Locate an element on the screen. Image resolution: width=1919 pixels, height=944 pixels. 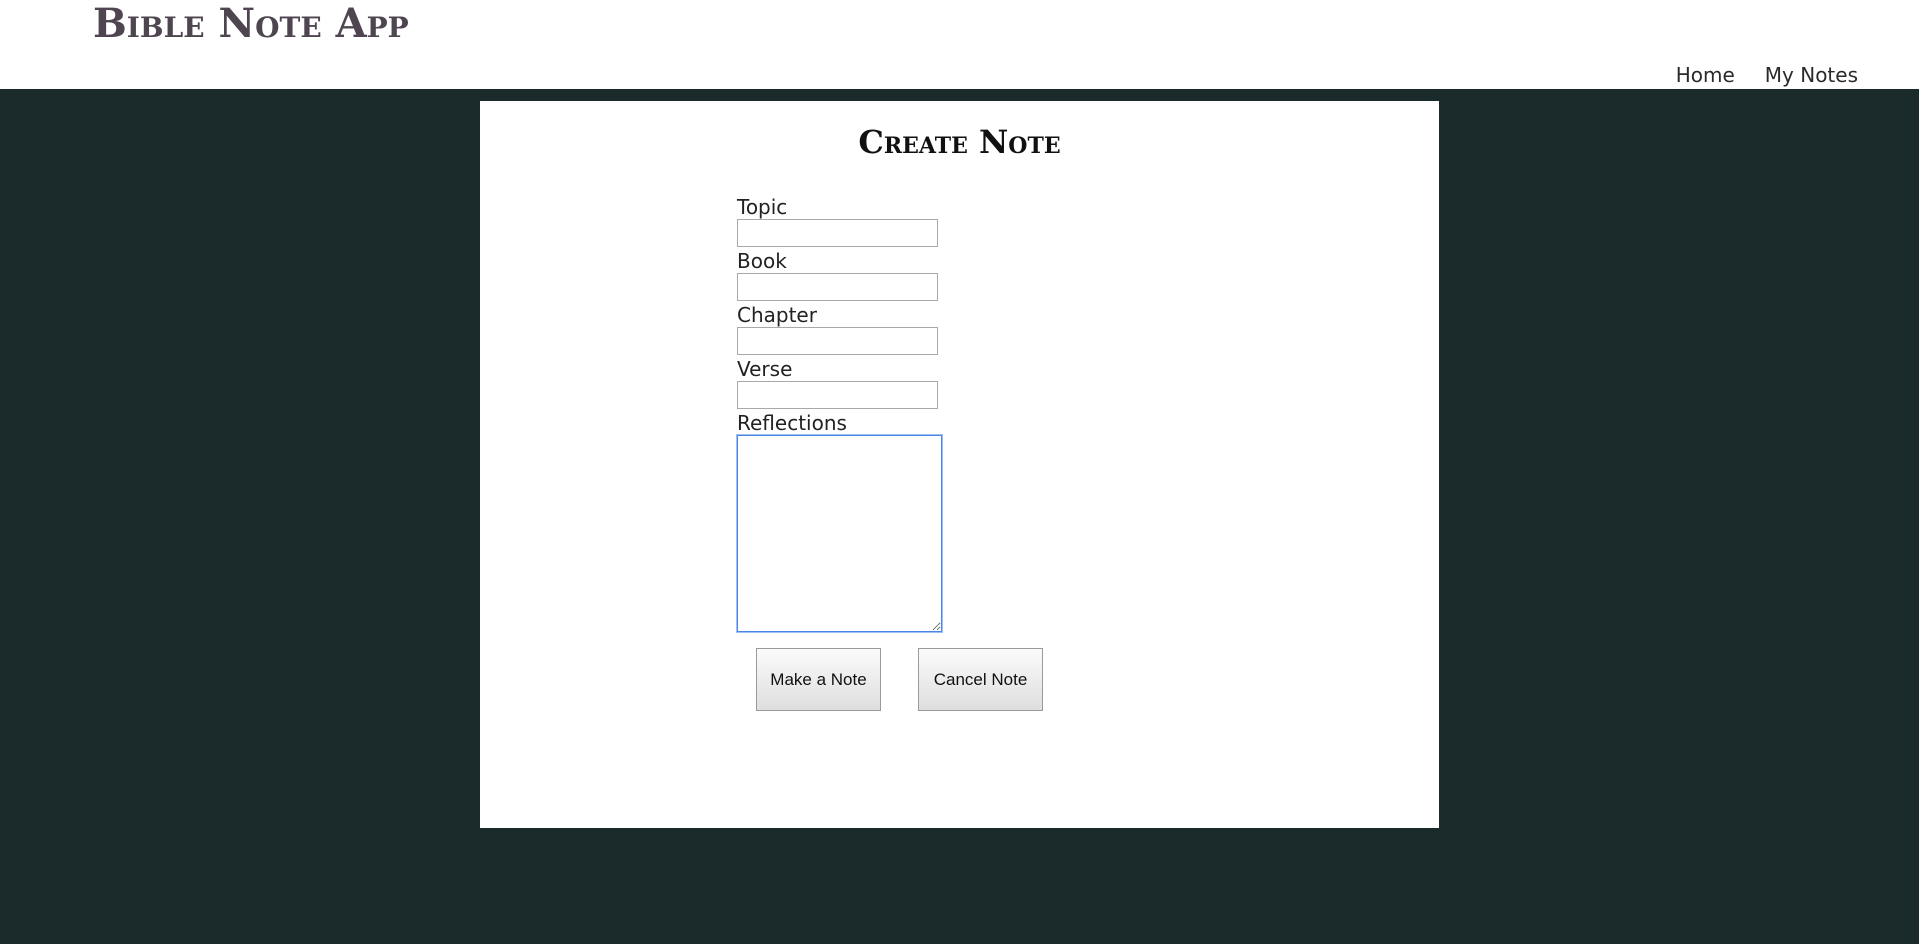
page-title: Create Note is located at coordinates (959, 142).